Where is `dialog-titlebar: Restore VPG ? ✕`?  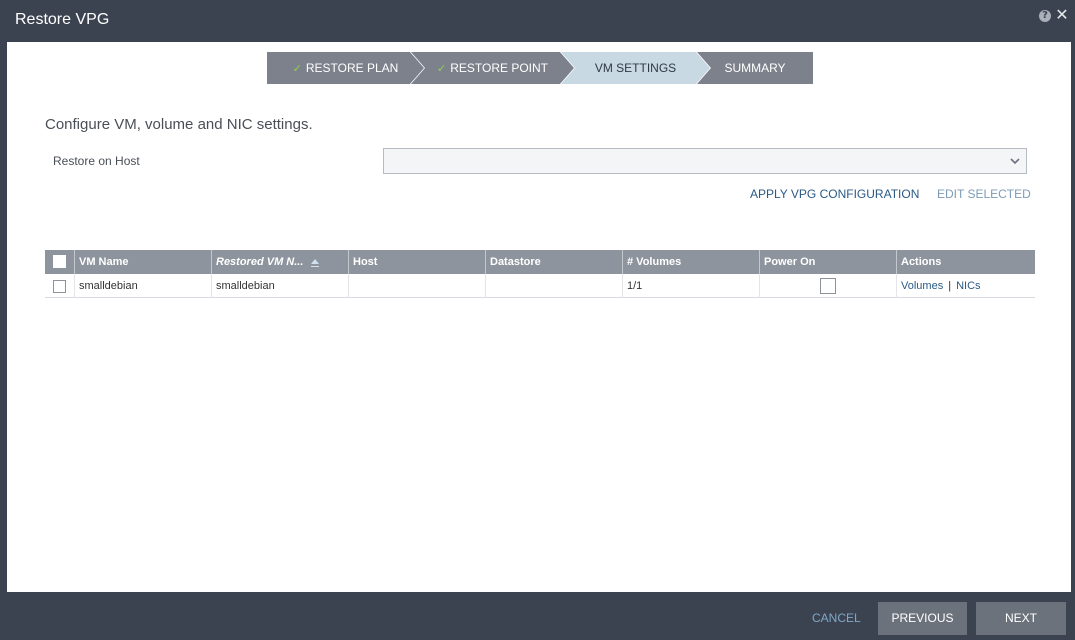
dialog-titlebar: Restore VPG ? ✕ is located at coordinates (537, 21).